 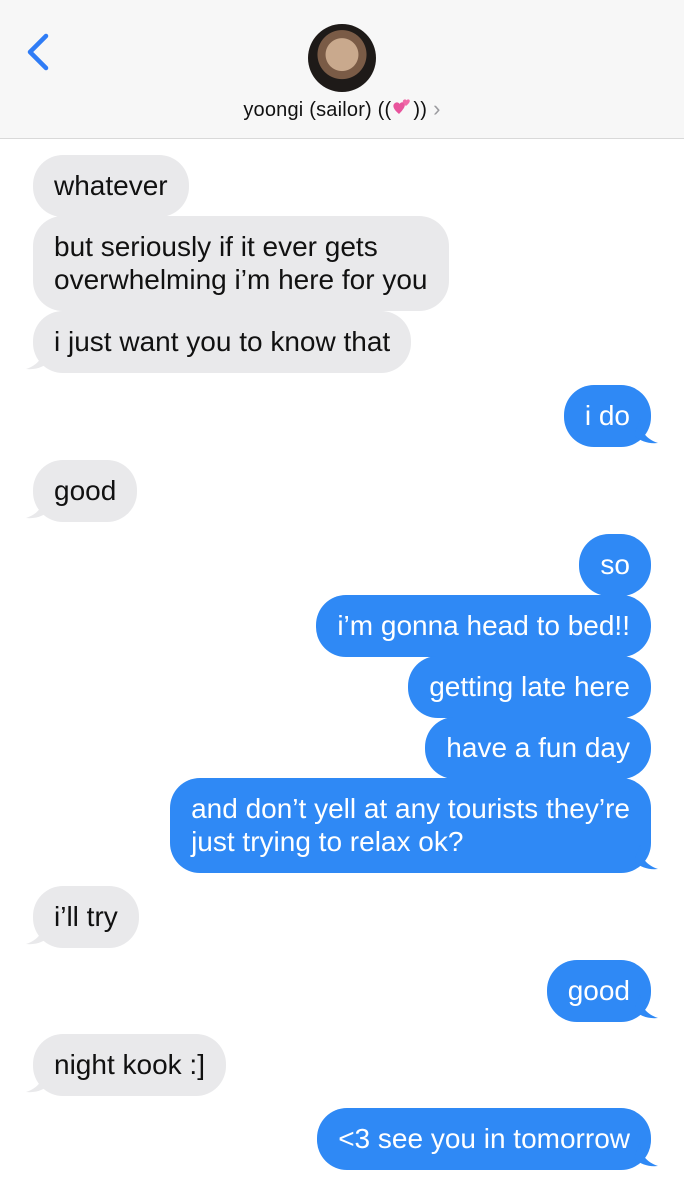 I want to click on message-text: so, so click(x=615, y=564).